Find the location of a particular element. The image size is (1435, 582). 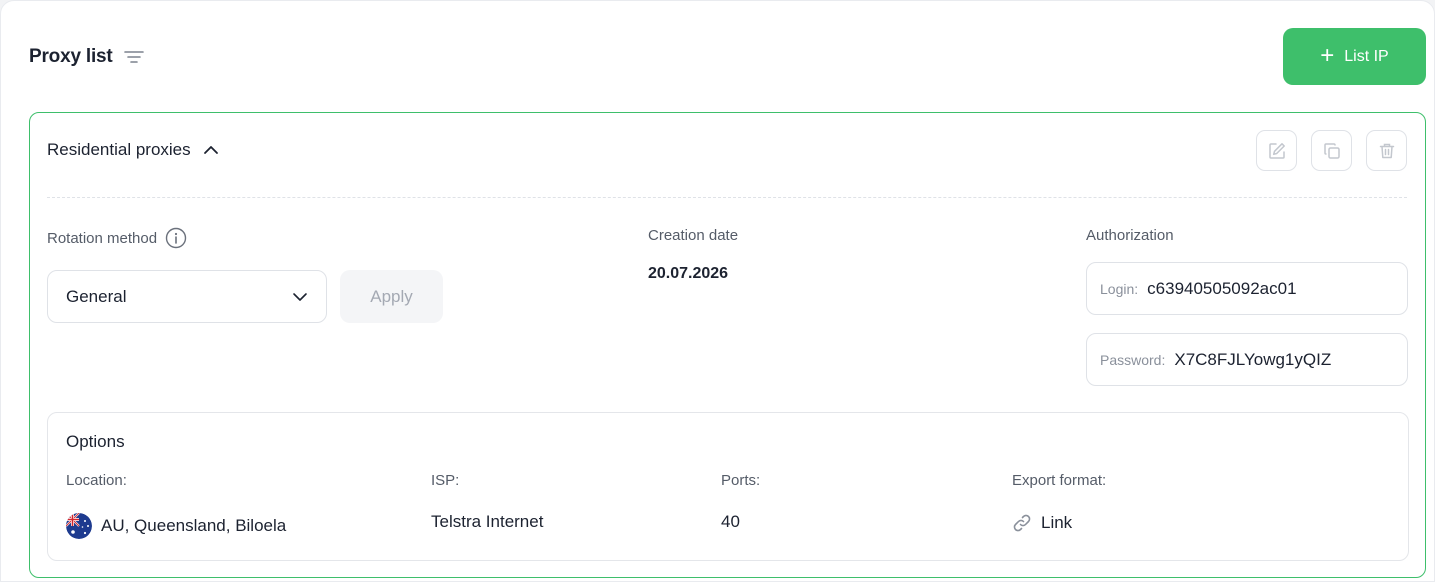

card-toolbar is located at coordinates (1331, 150).